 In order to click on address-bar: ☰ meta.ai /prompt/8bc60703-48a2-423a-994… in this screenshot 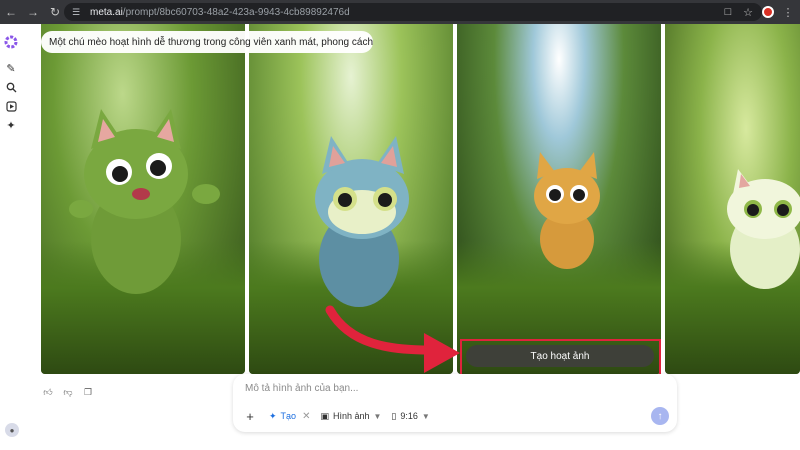, I will do `click(413, 12)`.